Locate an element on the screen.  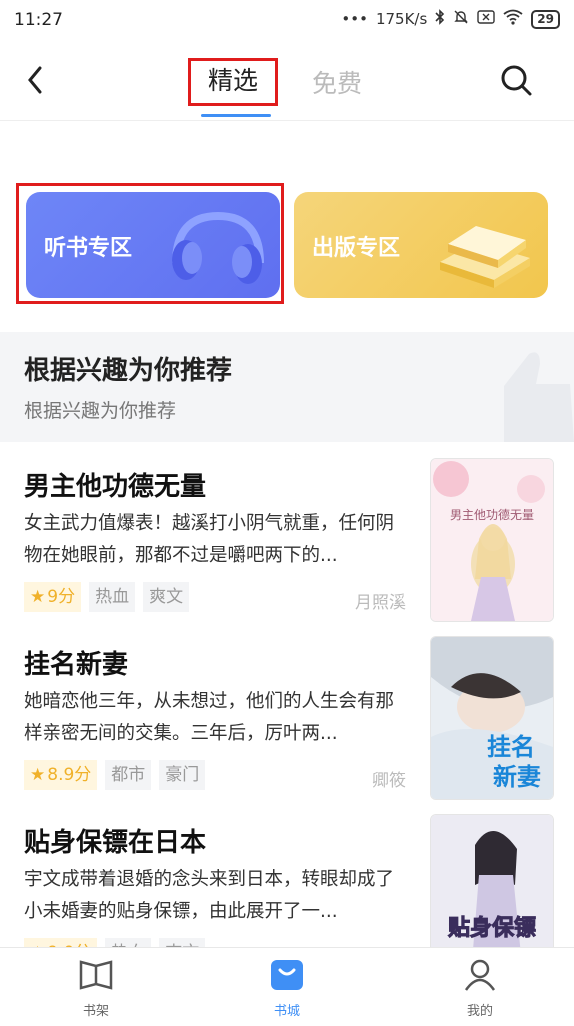
tag: 豪门 is located at coordinates (182, 775).